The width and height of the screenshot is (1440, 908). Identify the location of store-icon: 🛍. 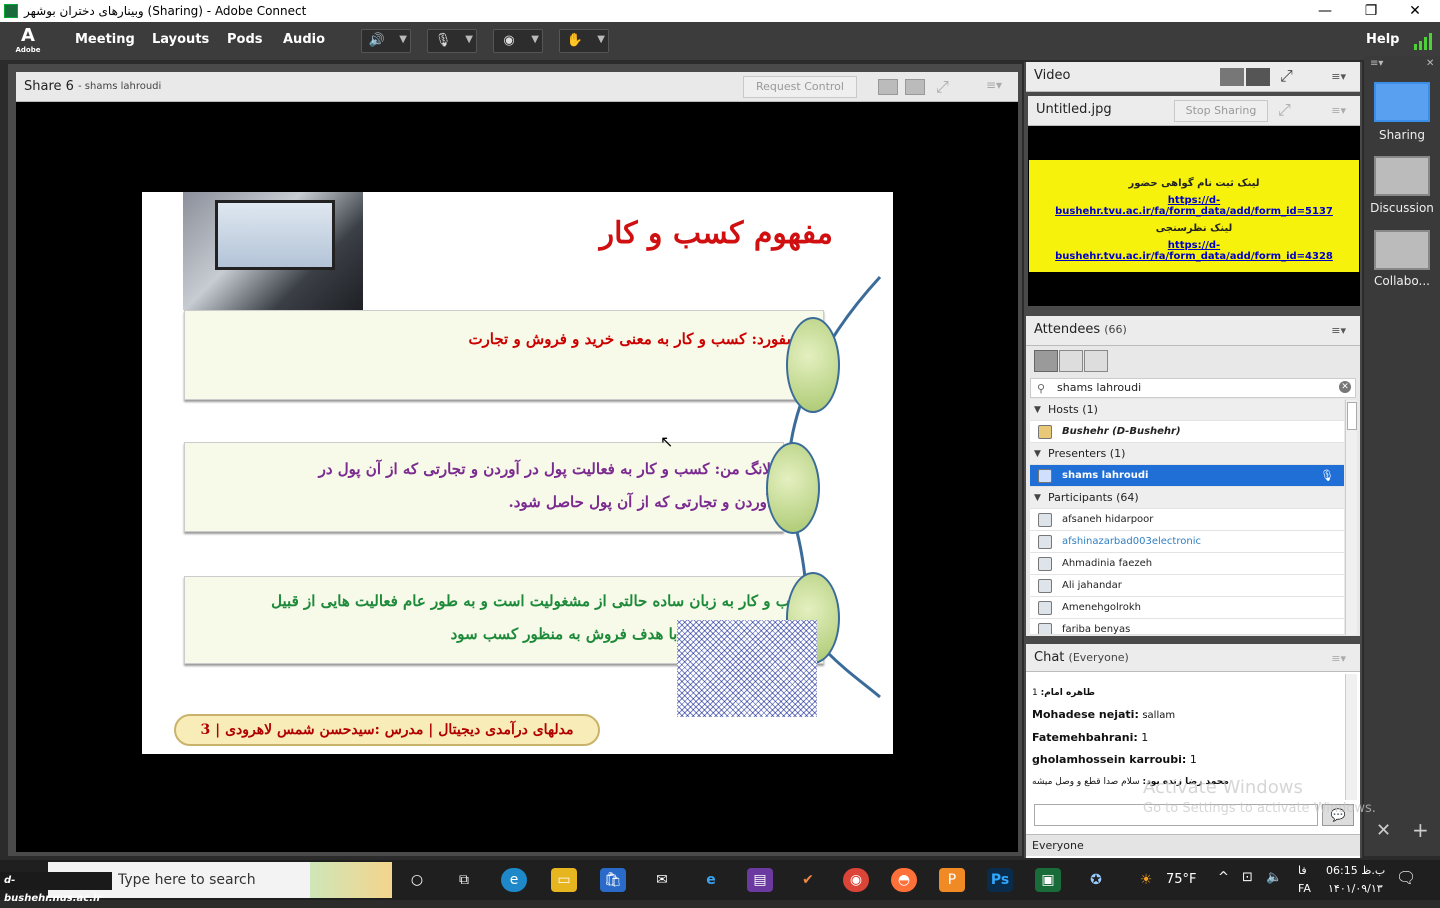
(613, 880).